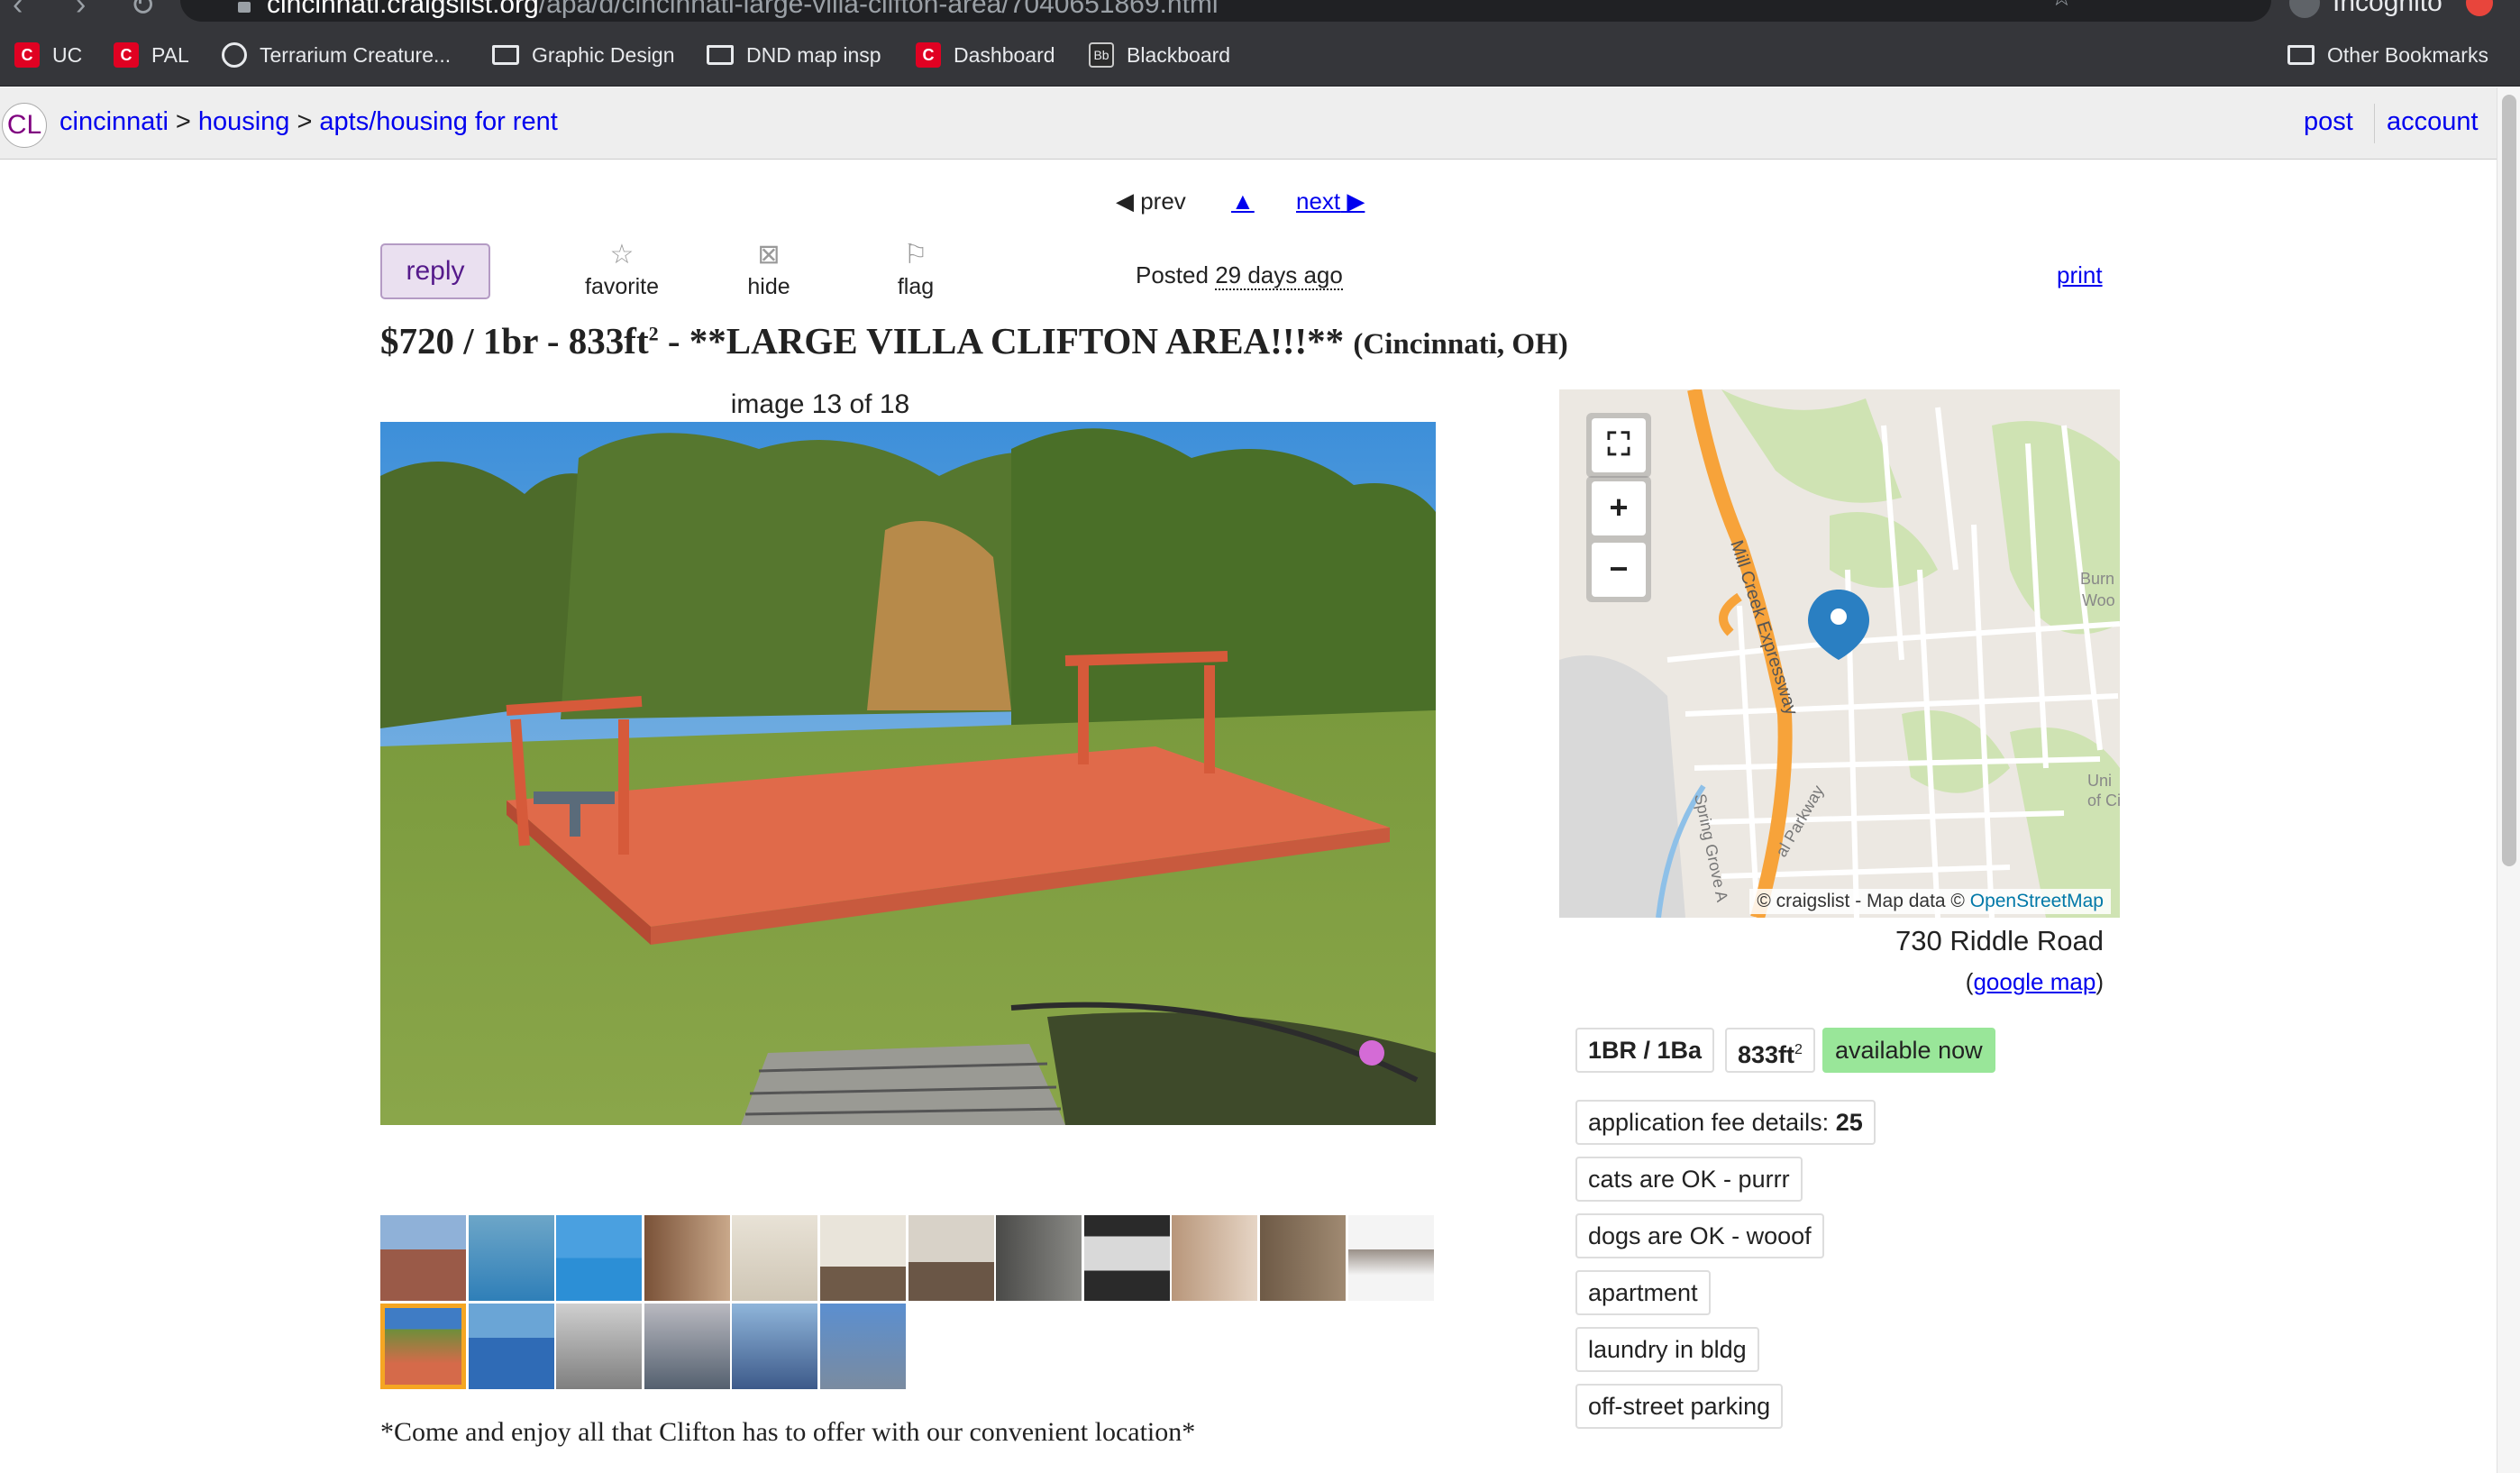  Describe the element at coordinates (438, 121) in the screenshot. I see `breadcrumb-apts-for-rent: apts/housing for rent` at that location.